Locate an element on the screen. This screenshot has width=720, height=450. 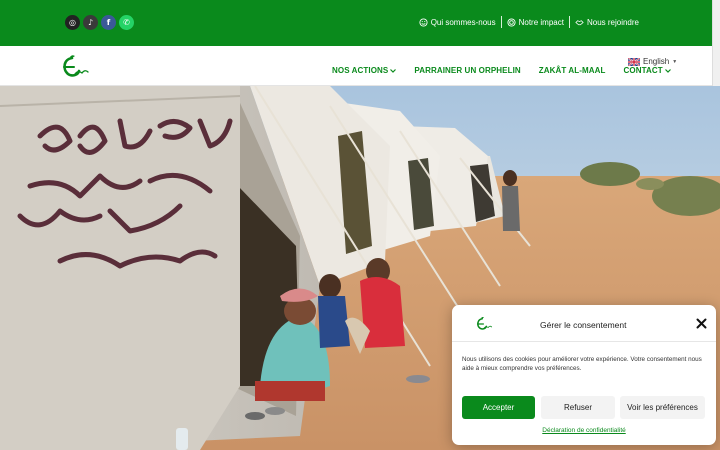
menu-item-zakat: ZAKÂT AL-MAAL is located at coordinates (572, 70).